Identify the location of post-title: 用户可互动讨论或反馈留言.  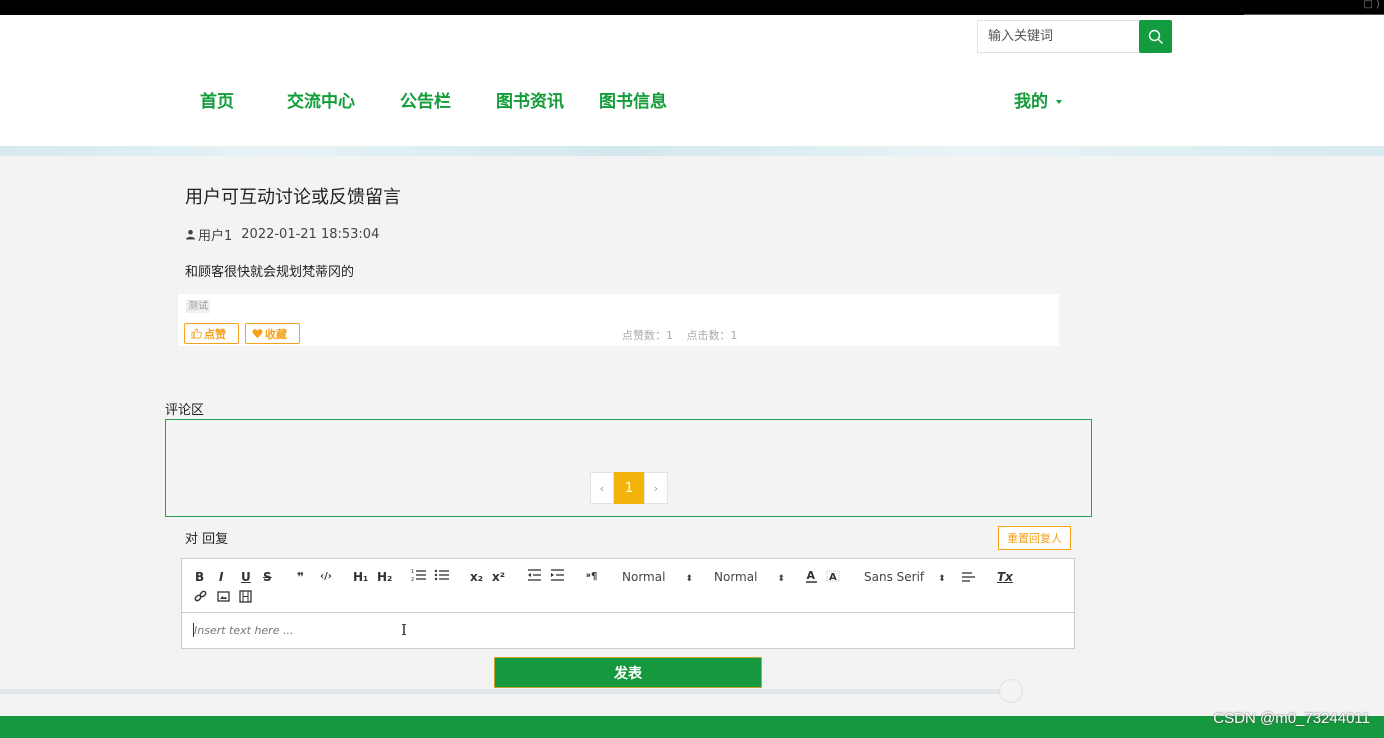
(293, 197).